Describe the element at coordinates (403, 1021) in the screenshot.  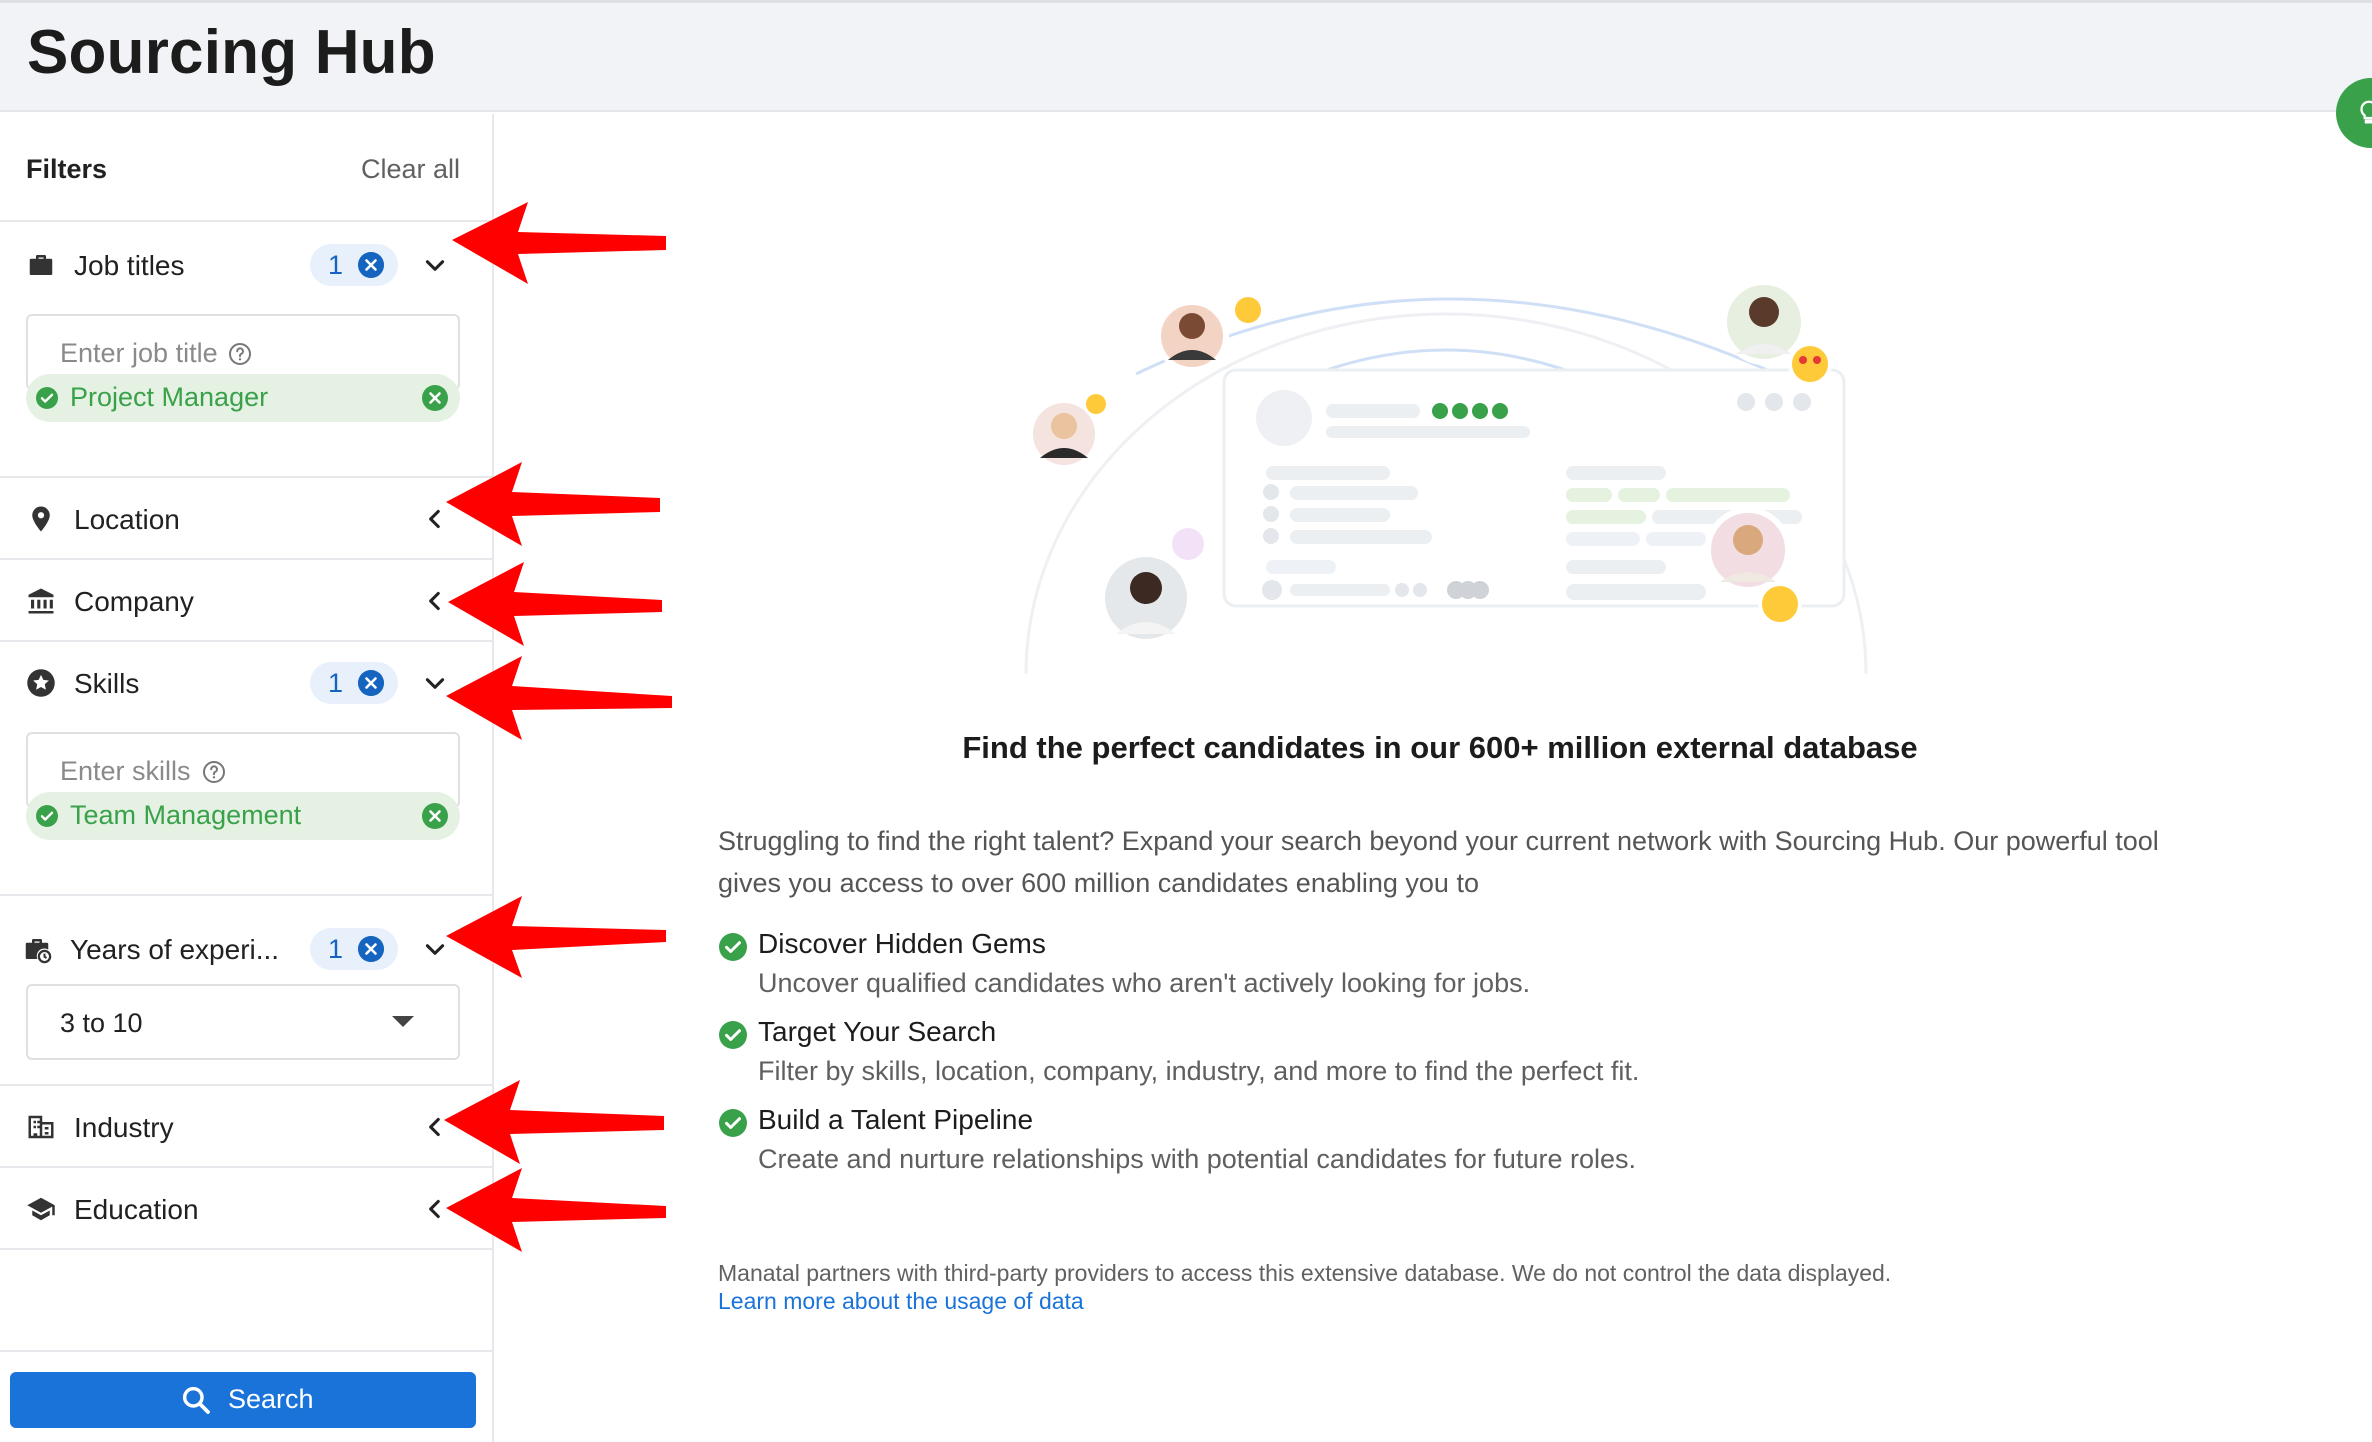
I see `dropdown-caret-icon` at that location.